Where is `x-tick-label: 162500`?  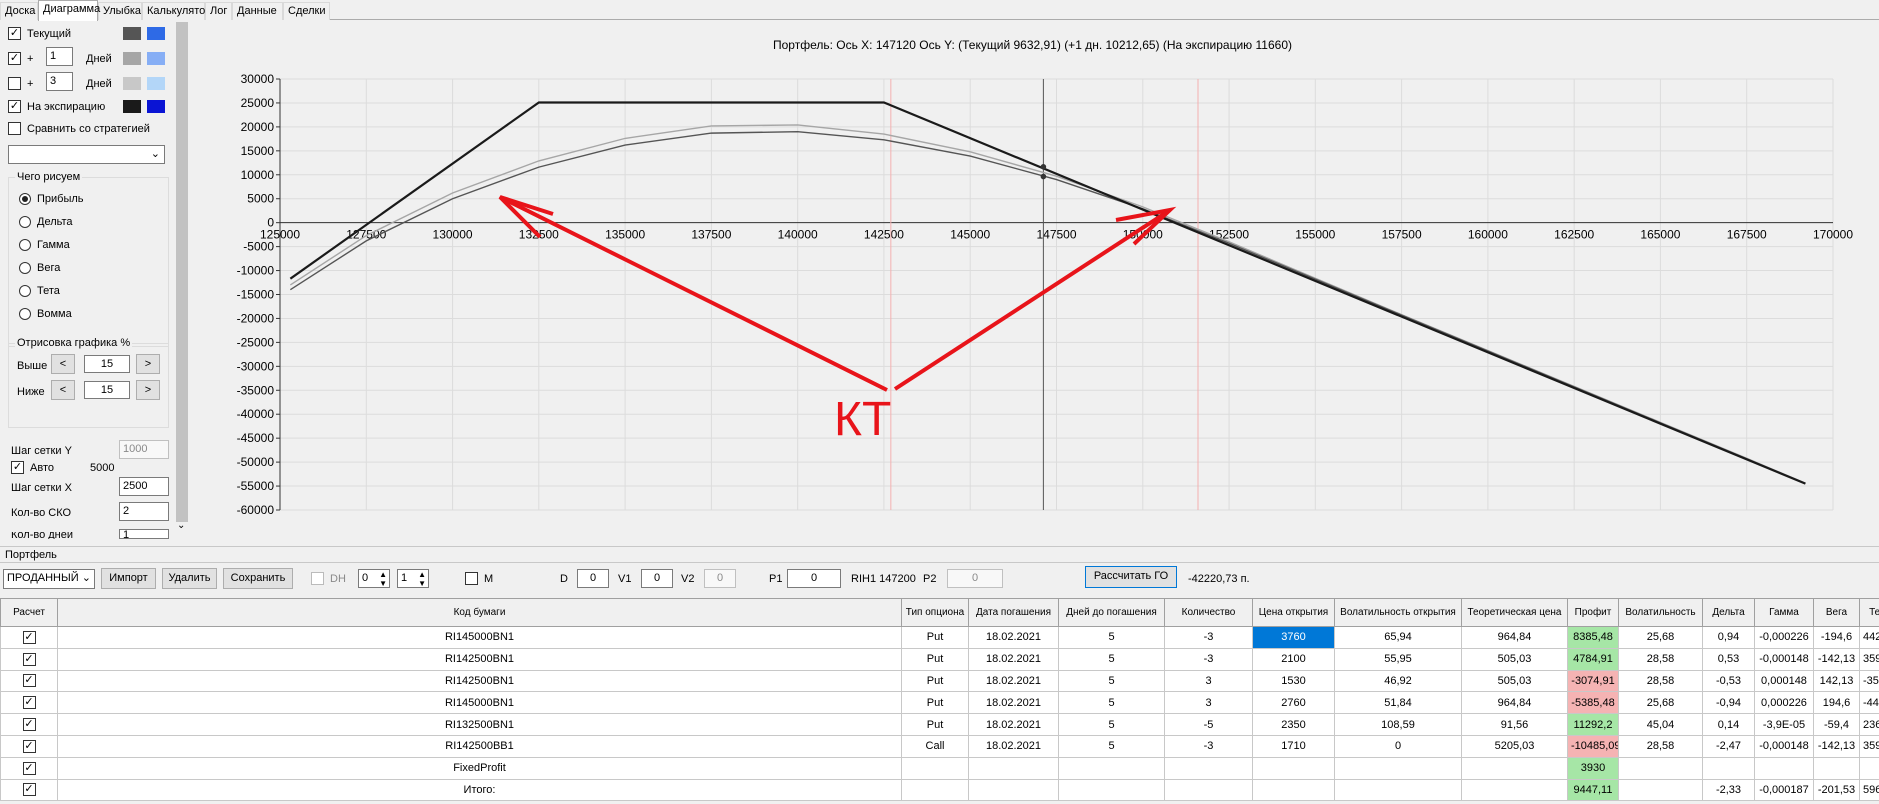 x-tick-label: 162500 is located at coordinates (1574, 235).